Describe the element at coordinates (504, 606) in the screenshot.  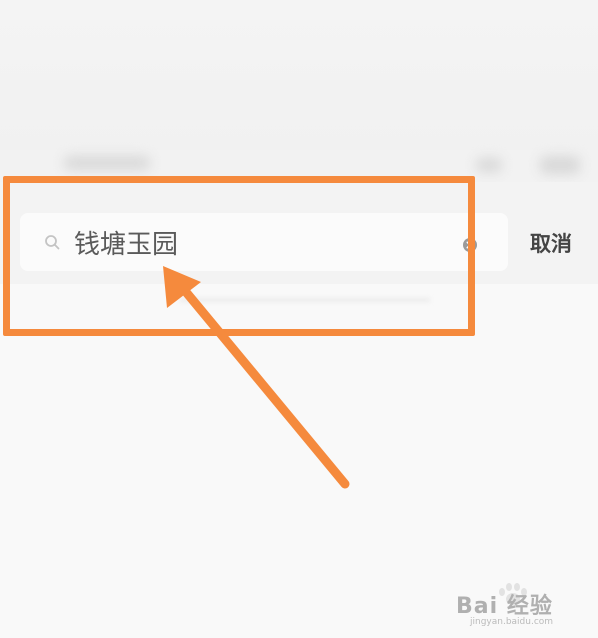
I see `watermark-text: Bai 经验` at that location.